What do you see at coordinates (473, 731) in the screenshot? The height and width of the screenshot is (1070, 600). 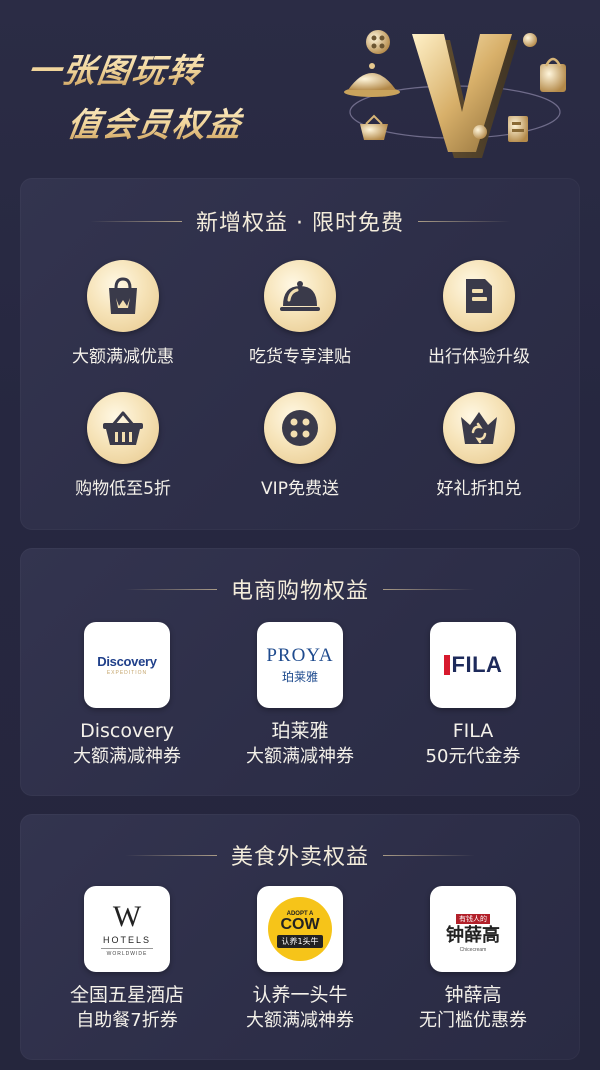 I see `brand-name: FILA` at bounding box center [473, 731].